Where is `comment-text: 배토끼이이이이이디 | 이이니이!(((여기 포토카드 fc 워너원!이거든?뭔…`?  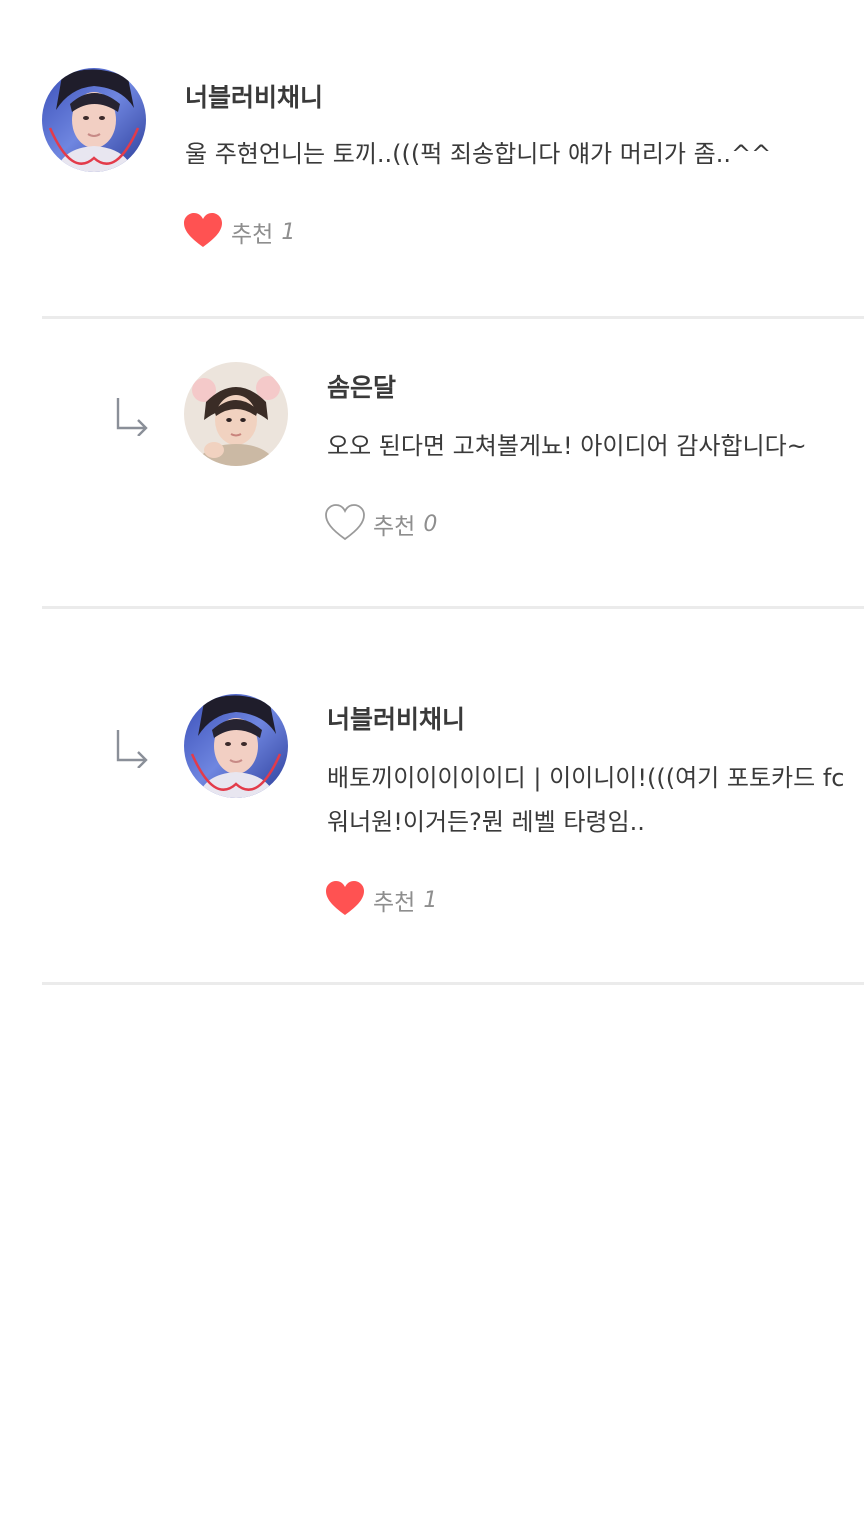 comment-text: 배토끼이이이이이디 | 이이니이!(((여기 포토카드 fc 워너원!이거든?뭔… is located at coordinates (585, 800).